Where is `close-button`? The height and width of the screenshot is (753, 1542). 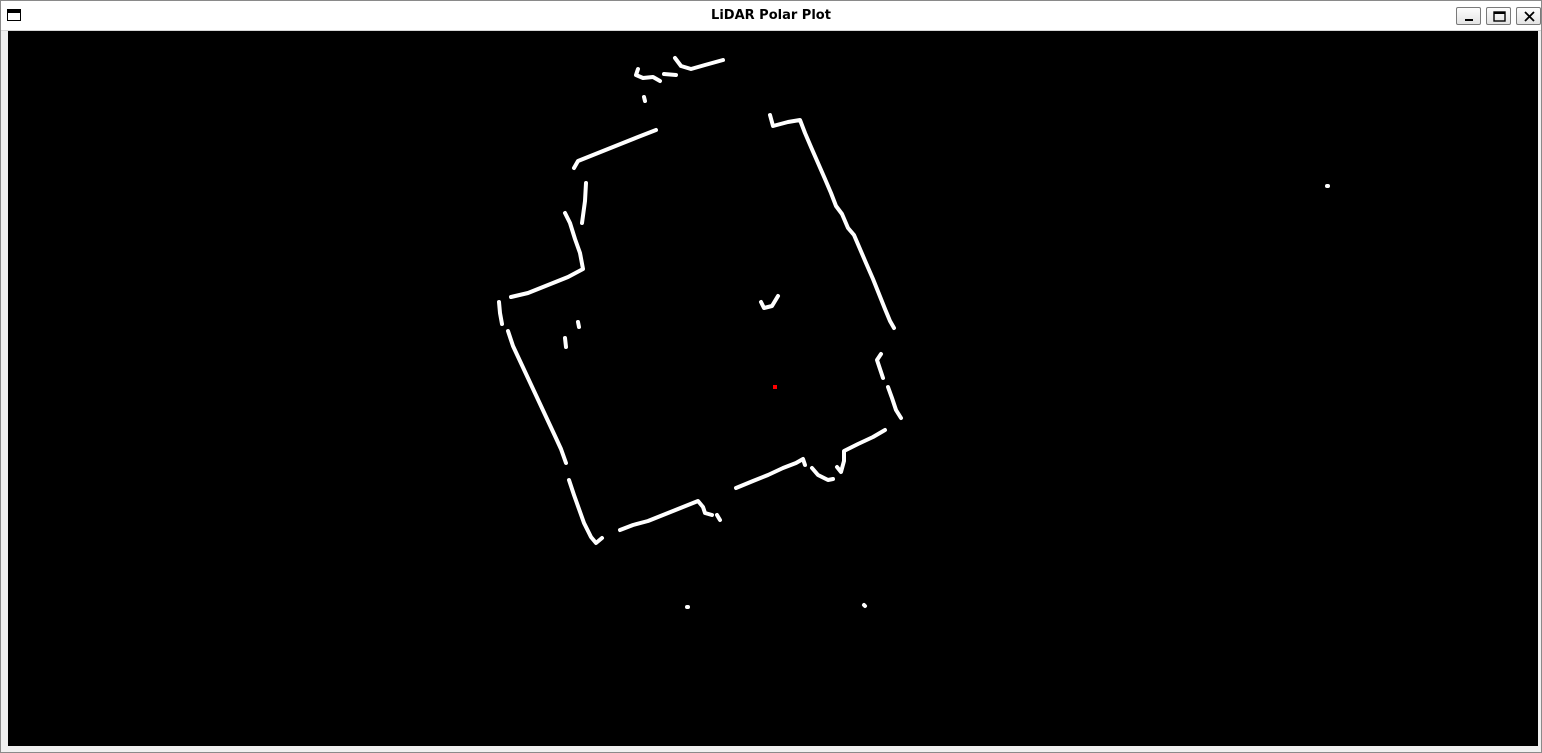 close-button is located at coordinates (1528, 16).